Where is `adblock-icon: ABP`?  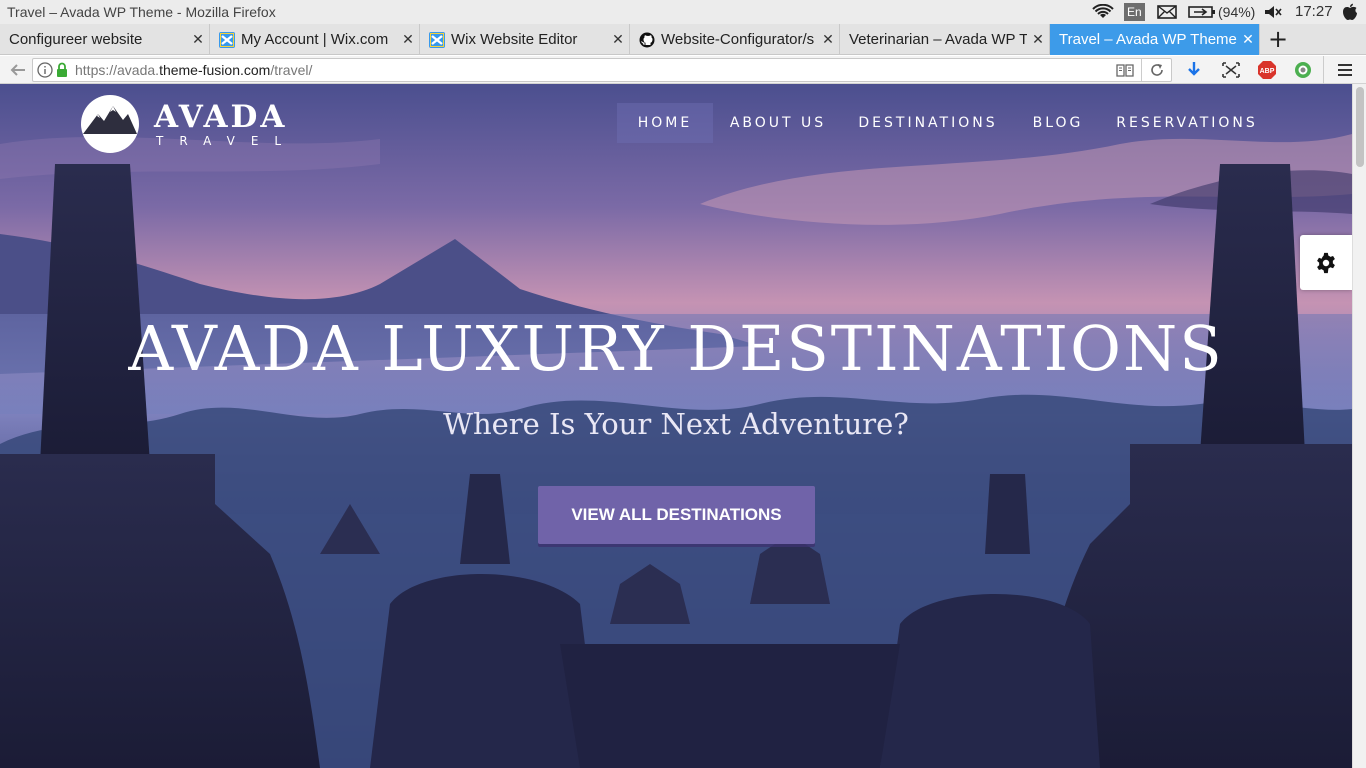
adblock-icon: ABP is located at coordinates (1267, 72).